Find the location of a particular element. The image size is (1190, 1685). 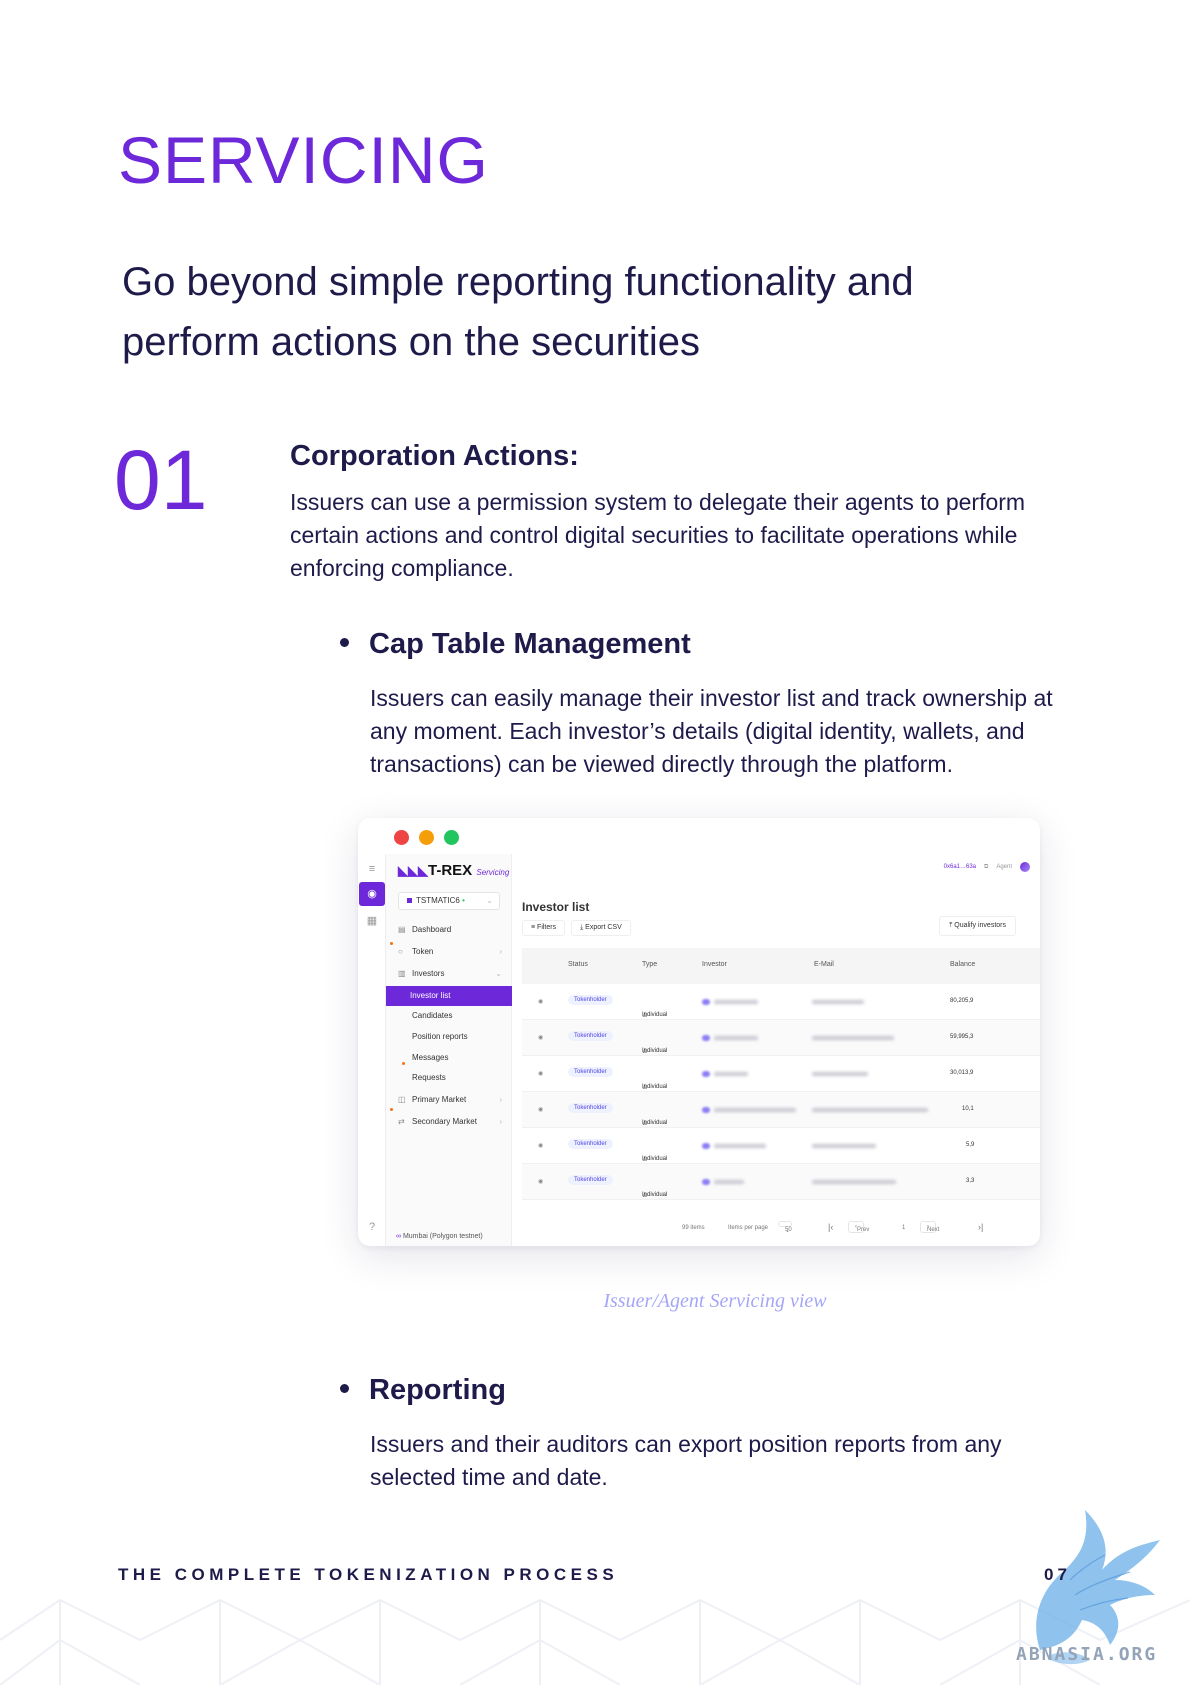

first-page-icon: |‹ is located at coordinates (830, 1227).